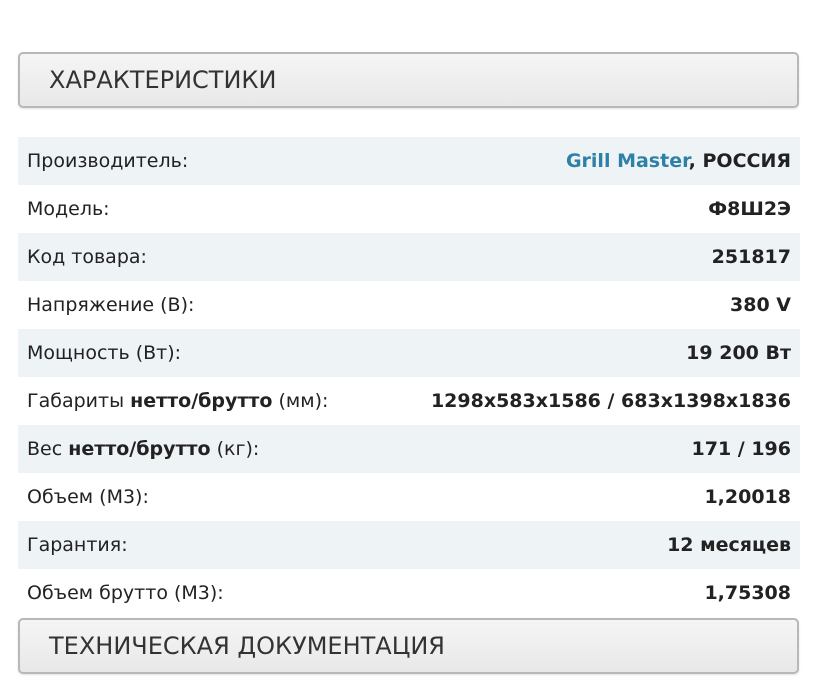 This screenshot has width=828, height=699. I want to click on docs-section-header: ТЕХНИЧЕСКАЯ ДОКУМЕНТАЦИЯ, so click(408, 646).